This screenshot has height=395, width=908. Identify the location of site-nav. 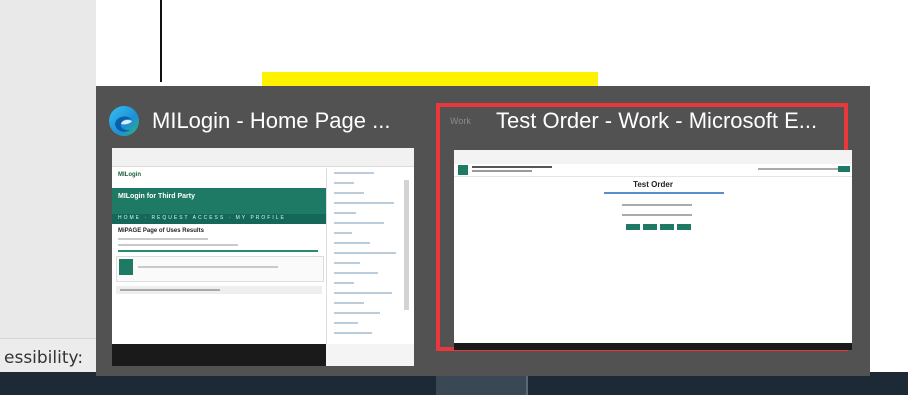
(798, 169).